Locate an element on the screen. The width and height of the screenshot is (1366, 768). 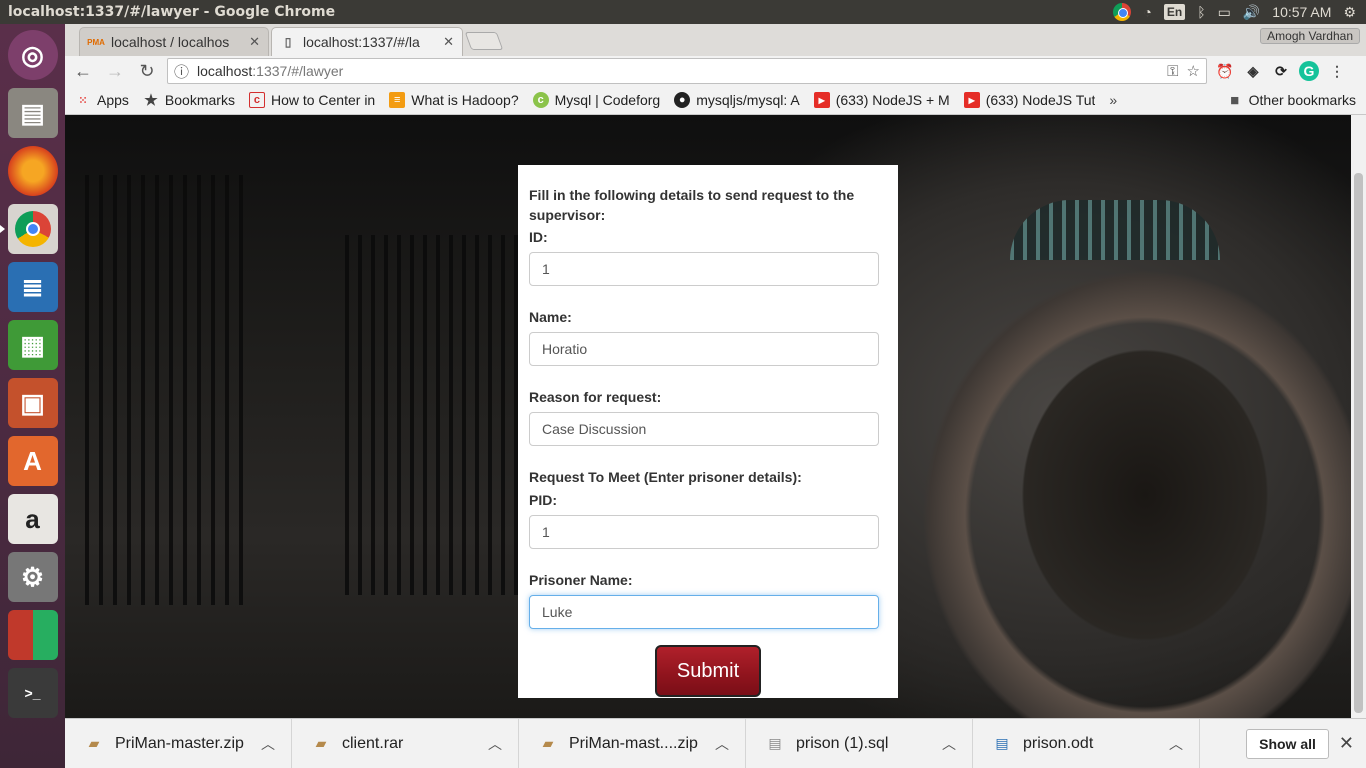
chrome-tray-icon is located at coordinates (1122, 12).